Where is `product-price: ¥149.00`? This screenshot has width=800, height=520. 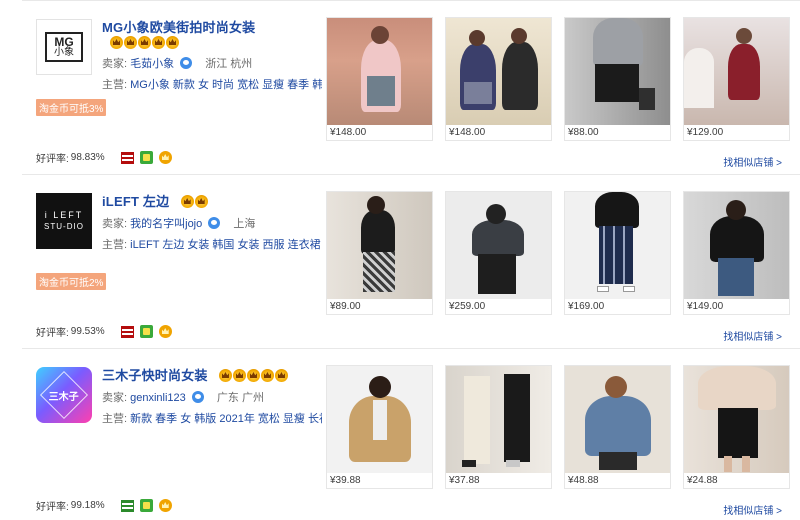
product-price: ¥149.00 is located at coordinates (705, 306).